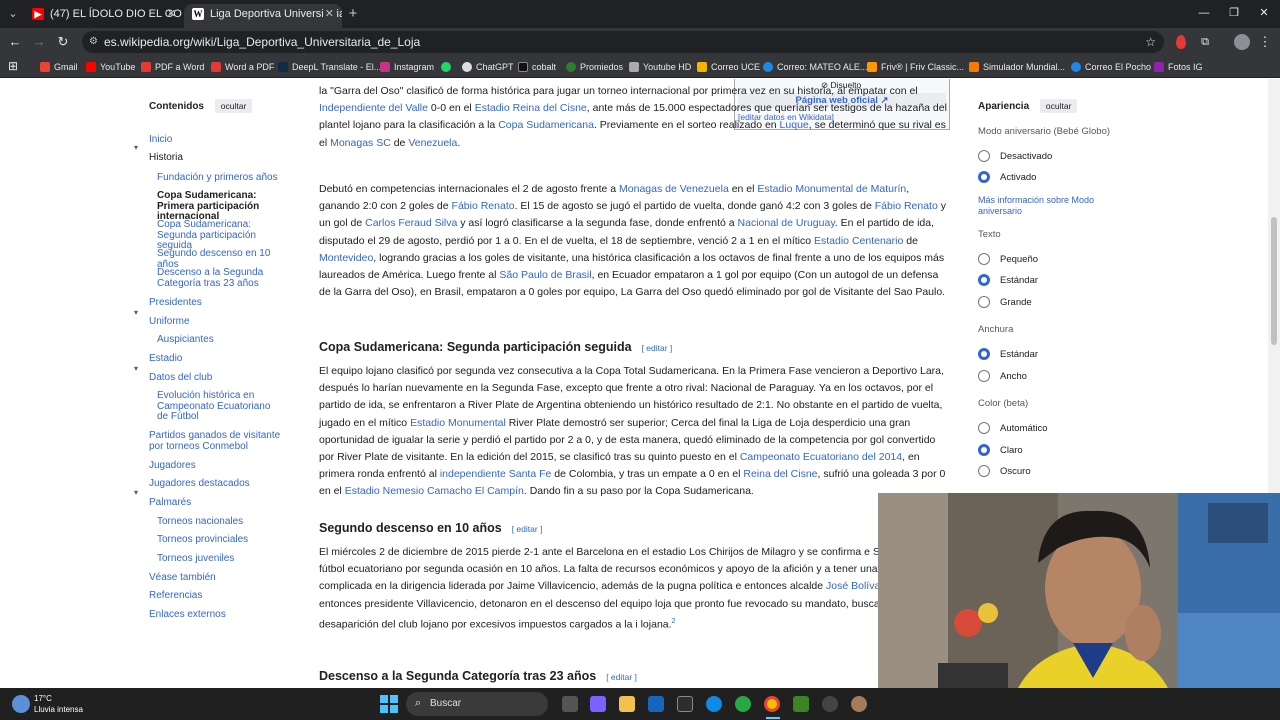 Image resolution: width=1280 pixels, height=720 pixels. I want to click on article-link: Reina del Cisne, so click(780, 474).